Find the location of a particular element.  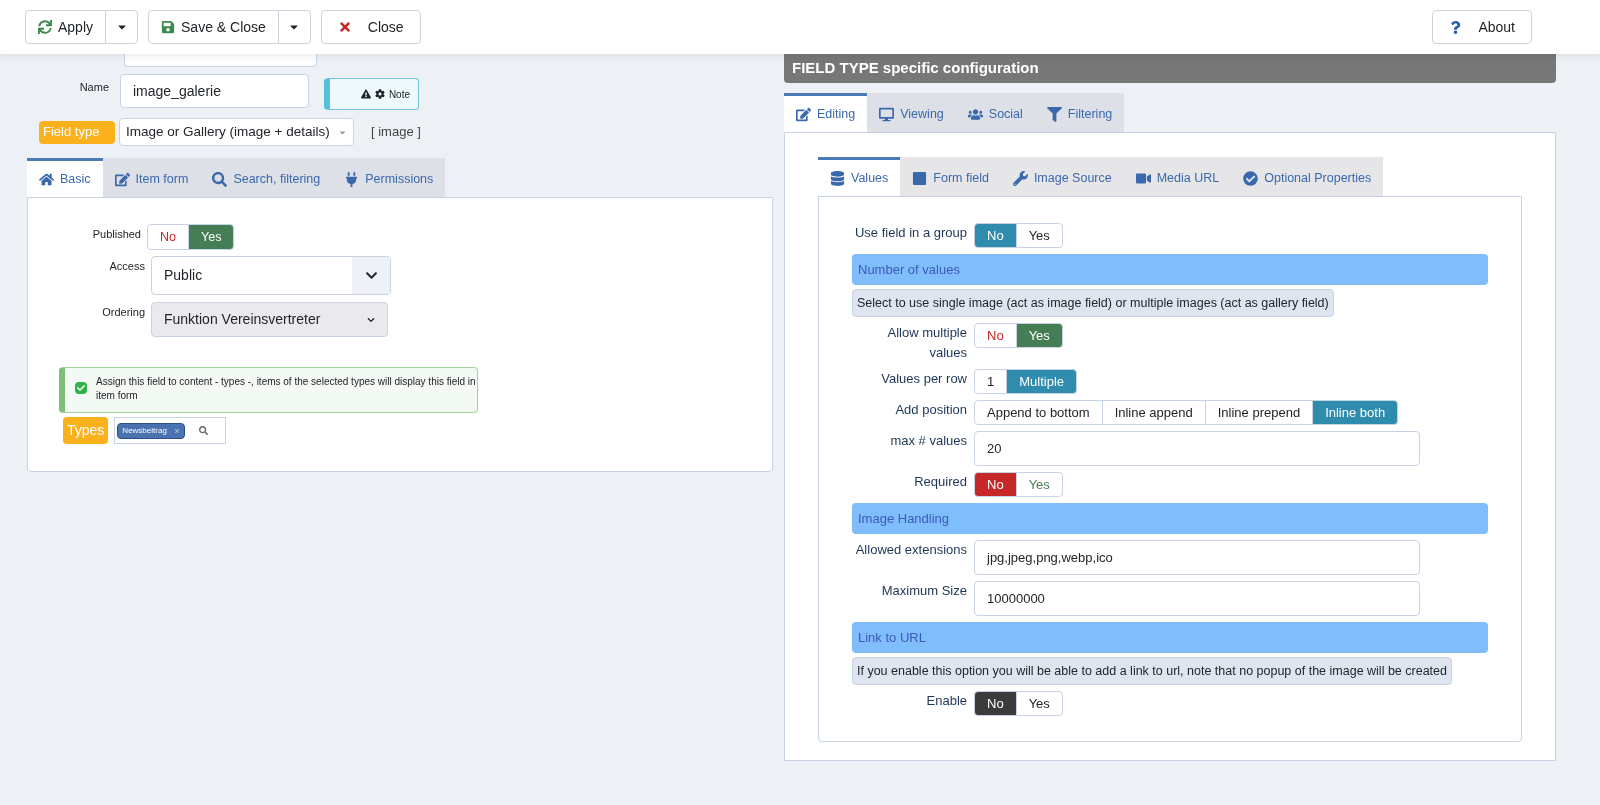

field-type-code: [ image ] is located at coordinates (396, 132).